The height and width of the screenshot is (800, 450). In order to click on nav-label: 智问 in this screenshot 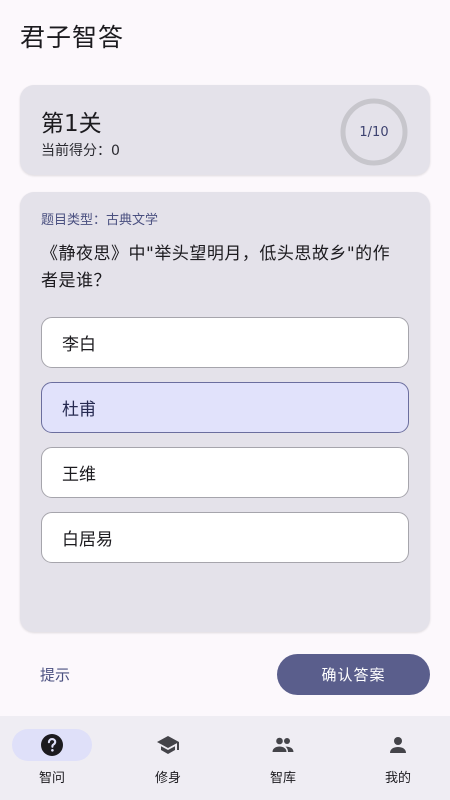, I will do `click(51, 778)`.